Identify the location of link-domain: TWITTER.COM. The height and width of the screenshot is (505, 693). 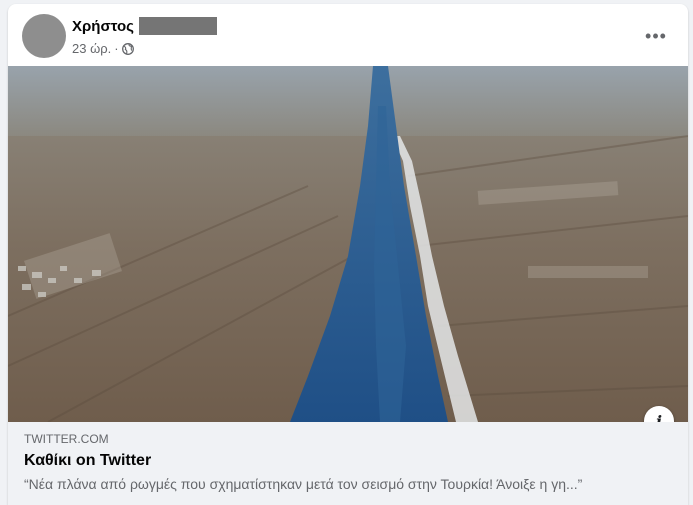
(66, 439).